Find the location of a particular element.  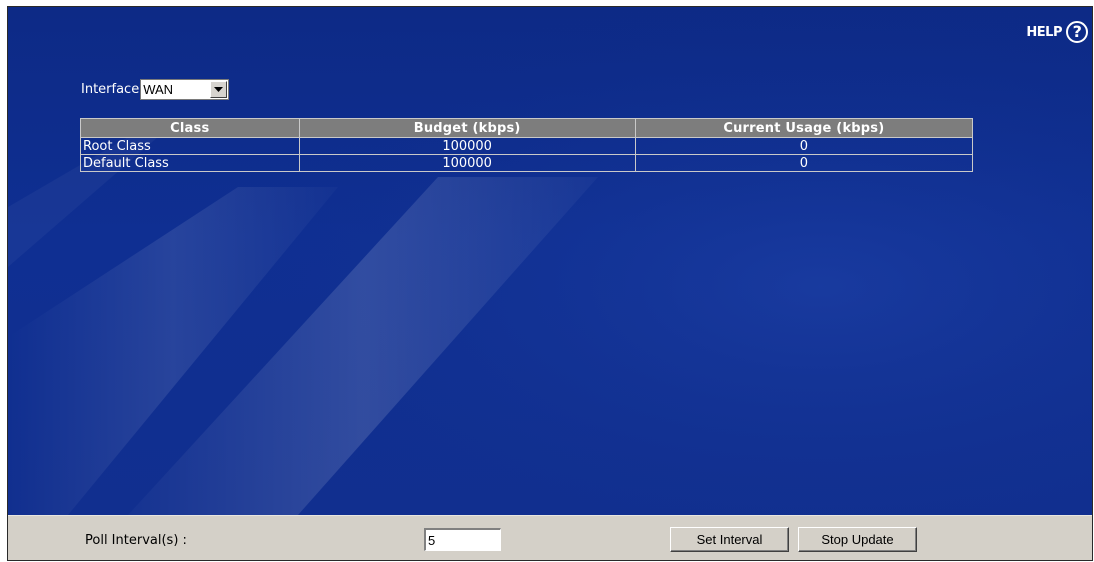

interface-select: WAN is located at coordinates (185, 89).